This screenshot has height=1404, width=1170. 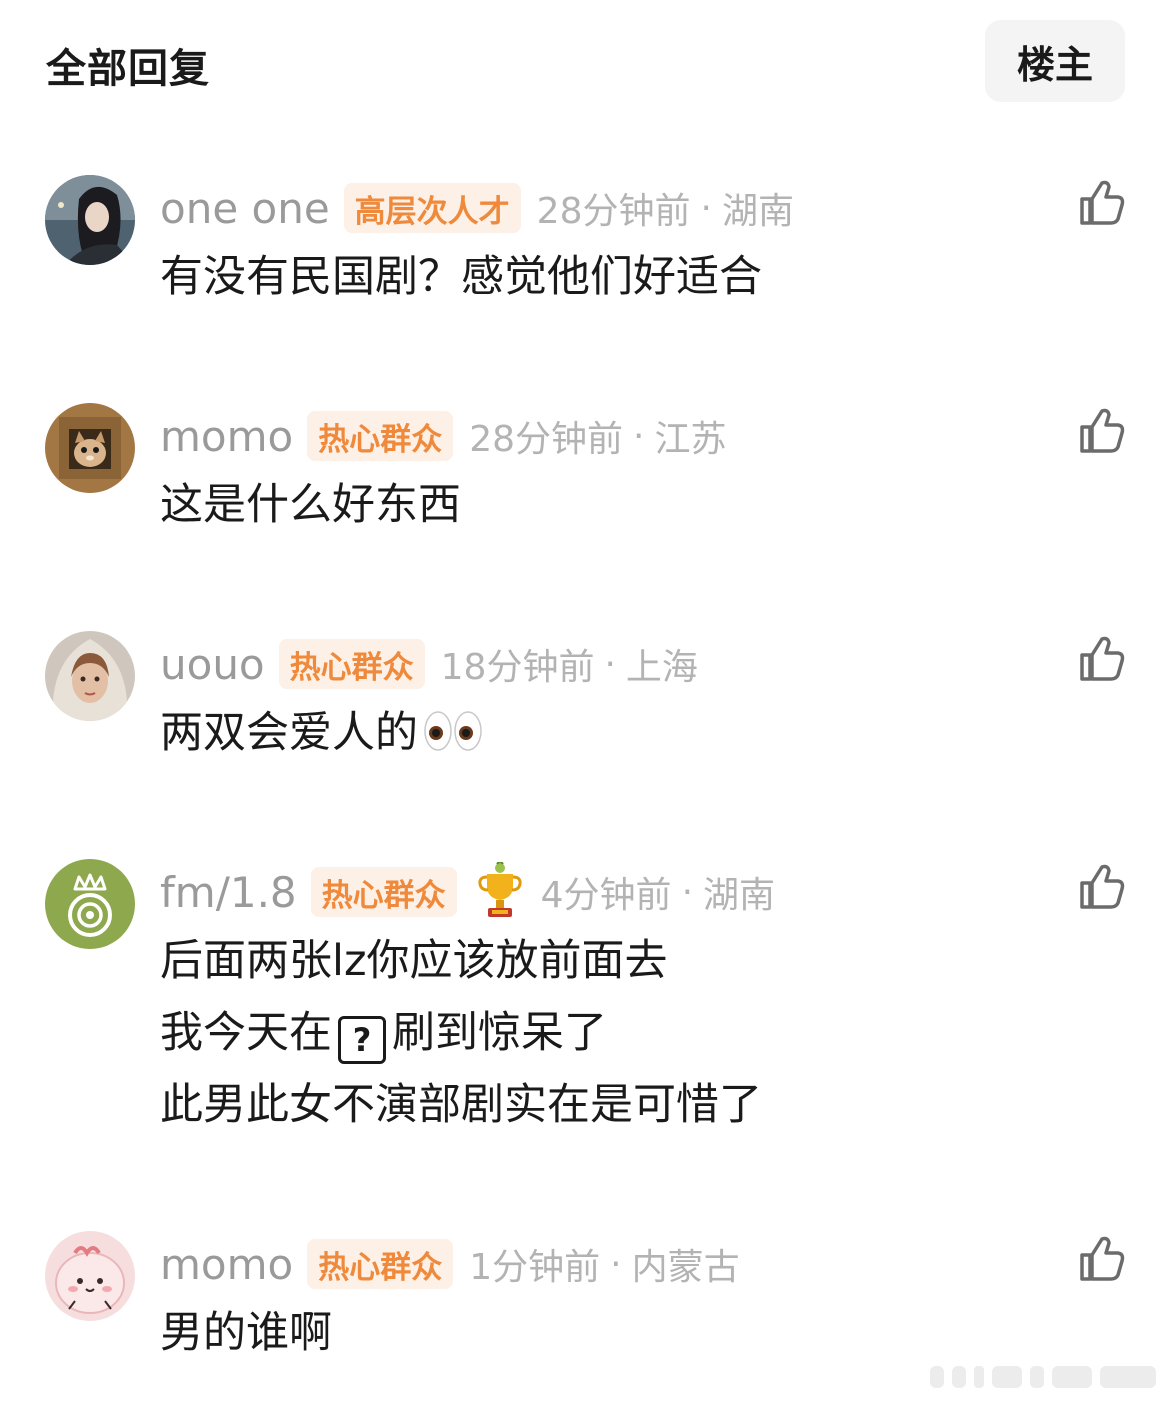 What do you see at coordinates (1055, 61) in the screenshot?
I see `op-only-button: 楼主` at bounding box center [1055, 61].